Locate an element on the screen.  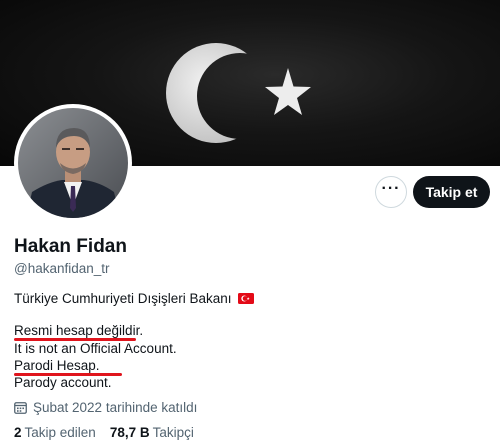
profile-handle: @hakanfidan_tr is located at coordinates (62, 268).